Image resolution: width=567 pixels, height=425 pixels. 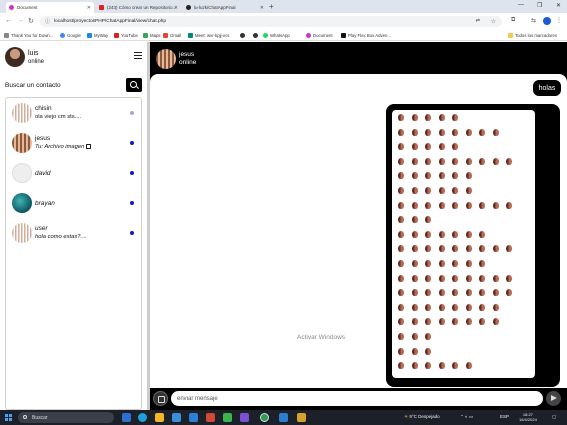 I want to click on site-info-icon: ⓘ, so click(x=47, y=21).